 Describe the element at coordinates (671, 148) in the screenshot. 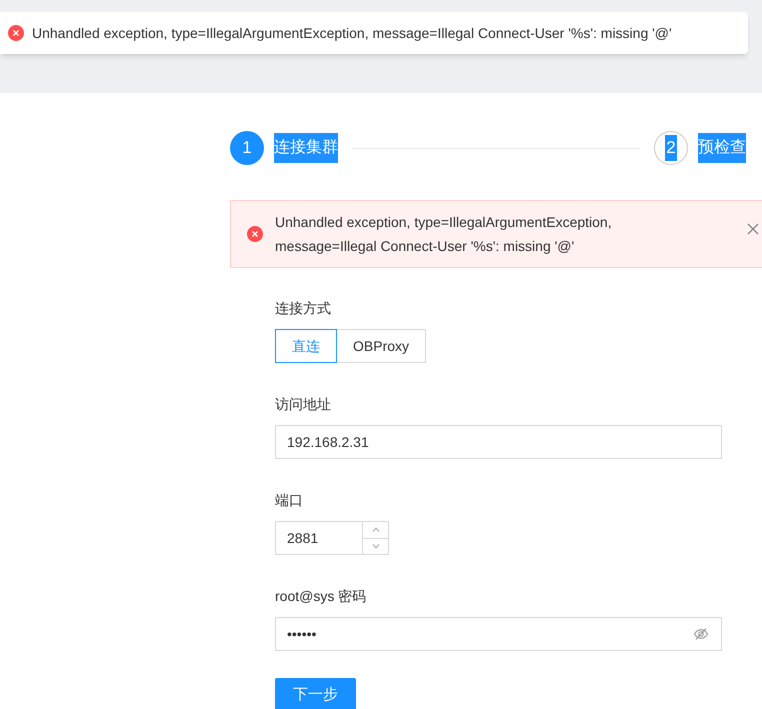

I see `step-number: 2` at that location.